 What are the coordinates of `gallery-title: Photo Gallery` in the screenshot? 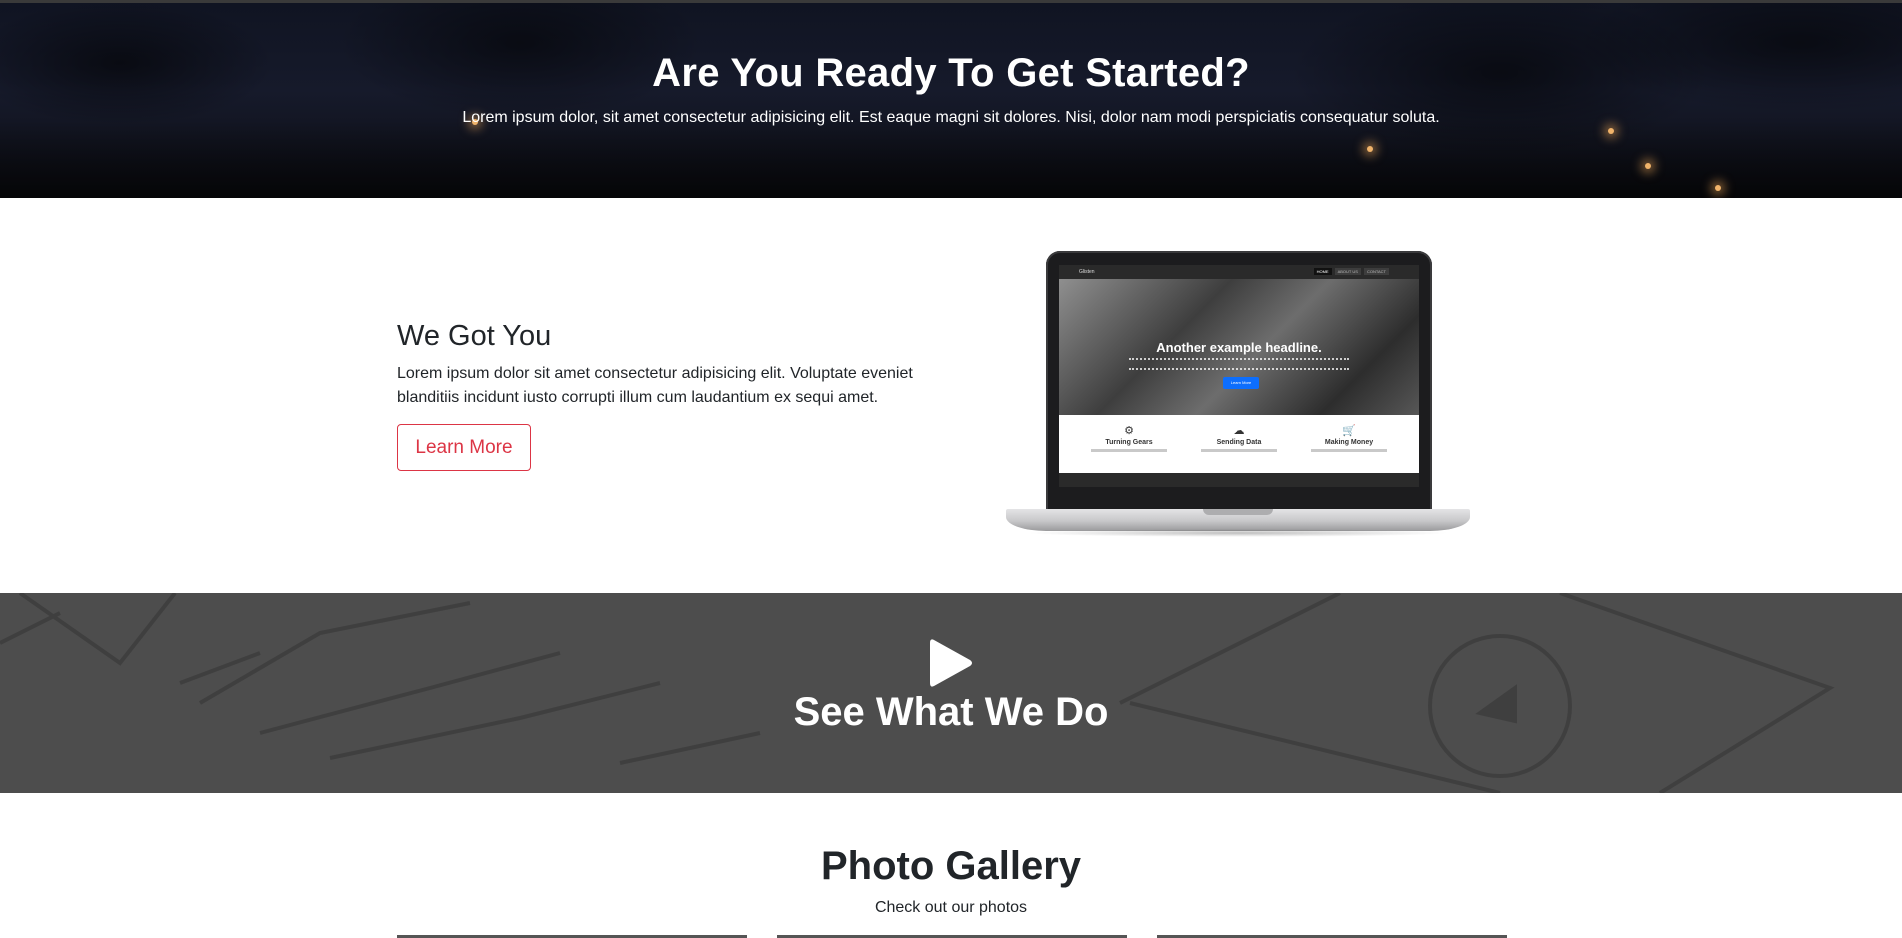 It's located at (951, 866).